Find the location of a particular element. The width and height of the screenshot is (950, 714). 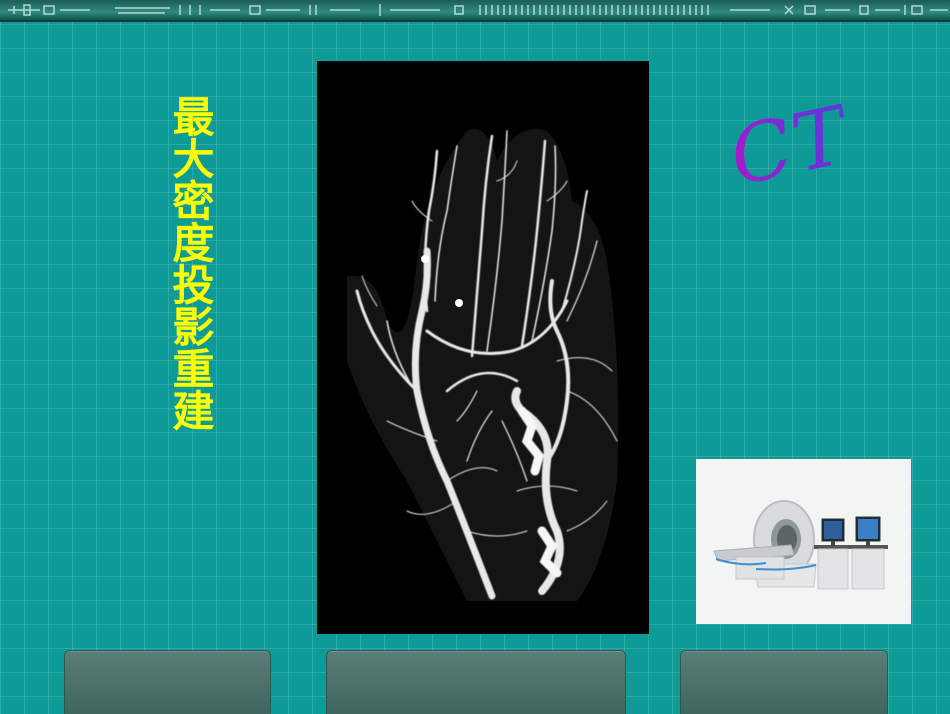

circuit-pattern-icon is located at coordinates (478, 10).